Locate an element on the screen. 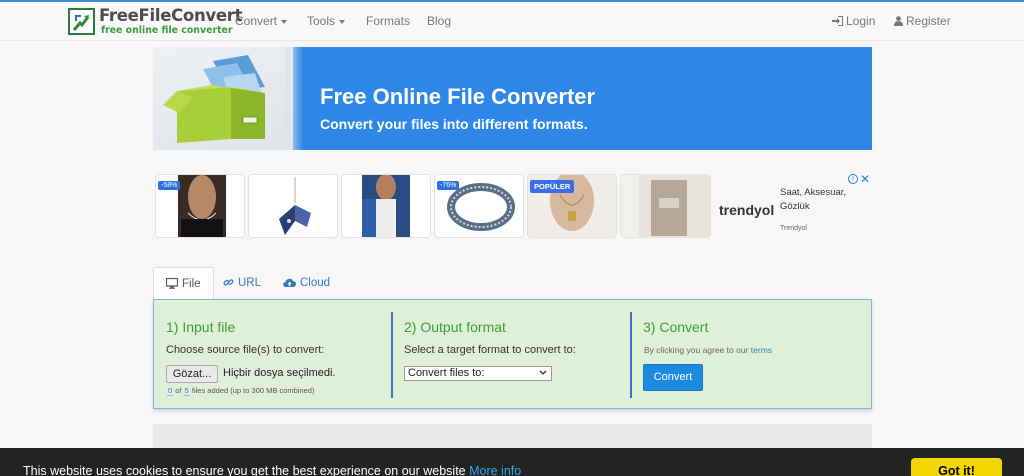 The image size is (1024, 476). nav-blog-link: Blog is located at coordinates (439, 21).